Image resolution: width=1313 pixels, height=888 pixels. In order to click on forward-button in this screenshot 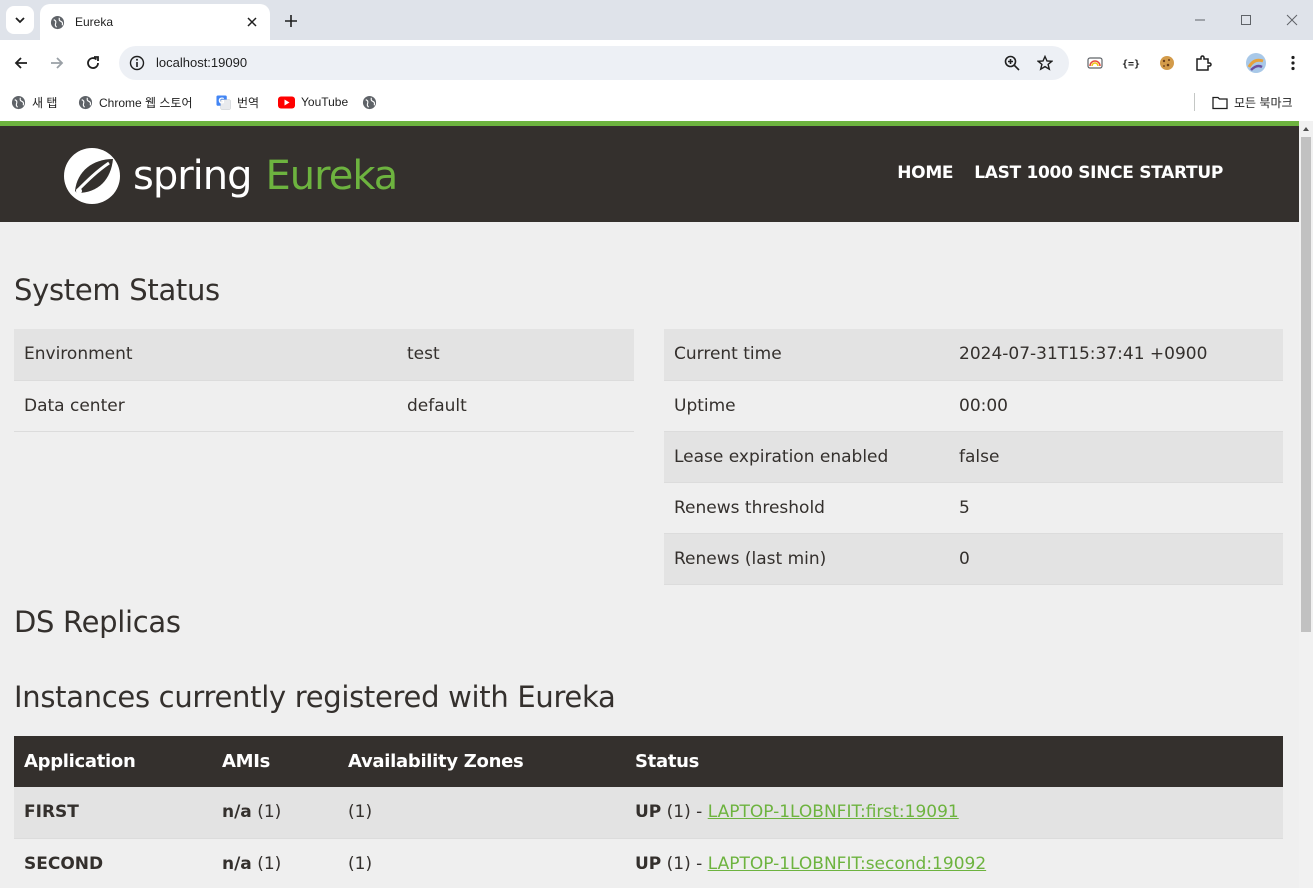, I will do `click(57, 63)`.